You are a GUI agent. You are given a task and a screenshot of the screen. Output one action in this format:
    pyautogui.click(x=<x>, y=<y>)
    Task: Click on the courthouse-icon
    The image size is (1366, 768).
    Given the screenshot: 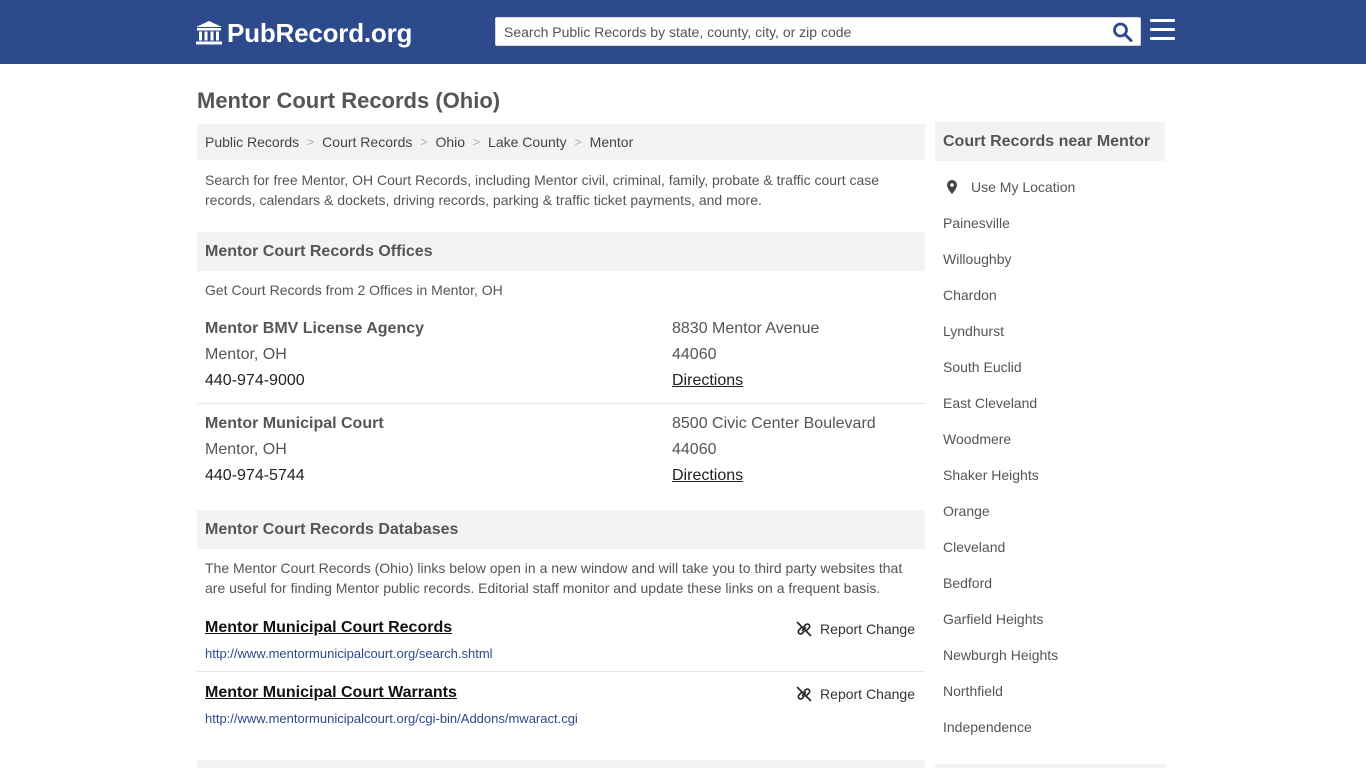 What is the action you would take?
    pyautogui.click(x=209, y=33)
    